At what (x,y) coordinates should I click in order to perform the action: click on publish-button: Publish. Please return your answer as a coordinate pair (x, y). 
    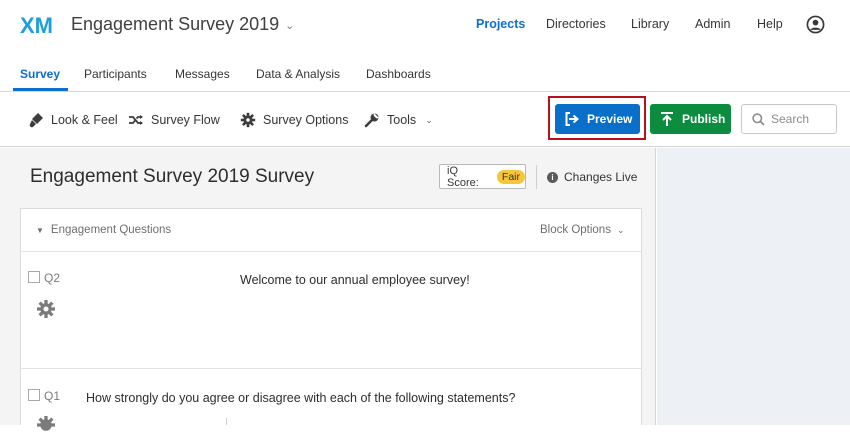
    Looking at the image, I should click on (690, 119).